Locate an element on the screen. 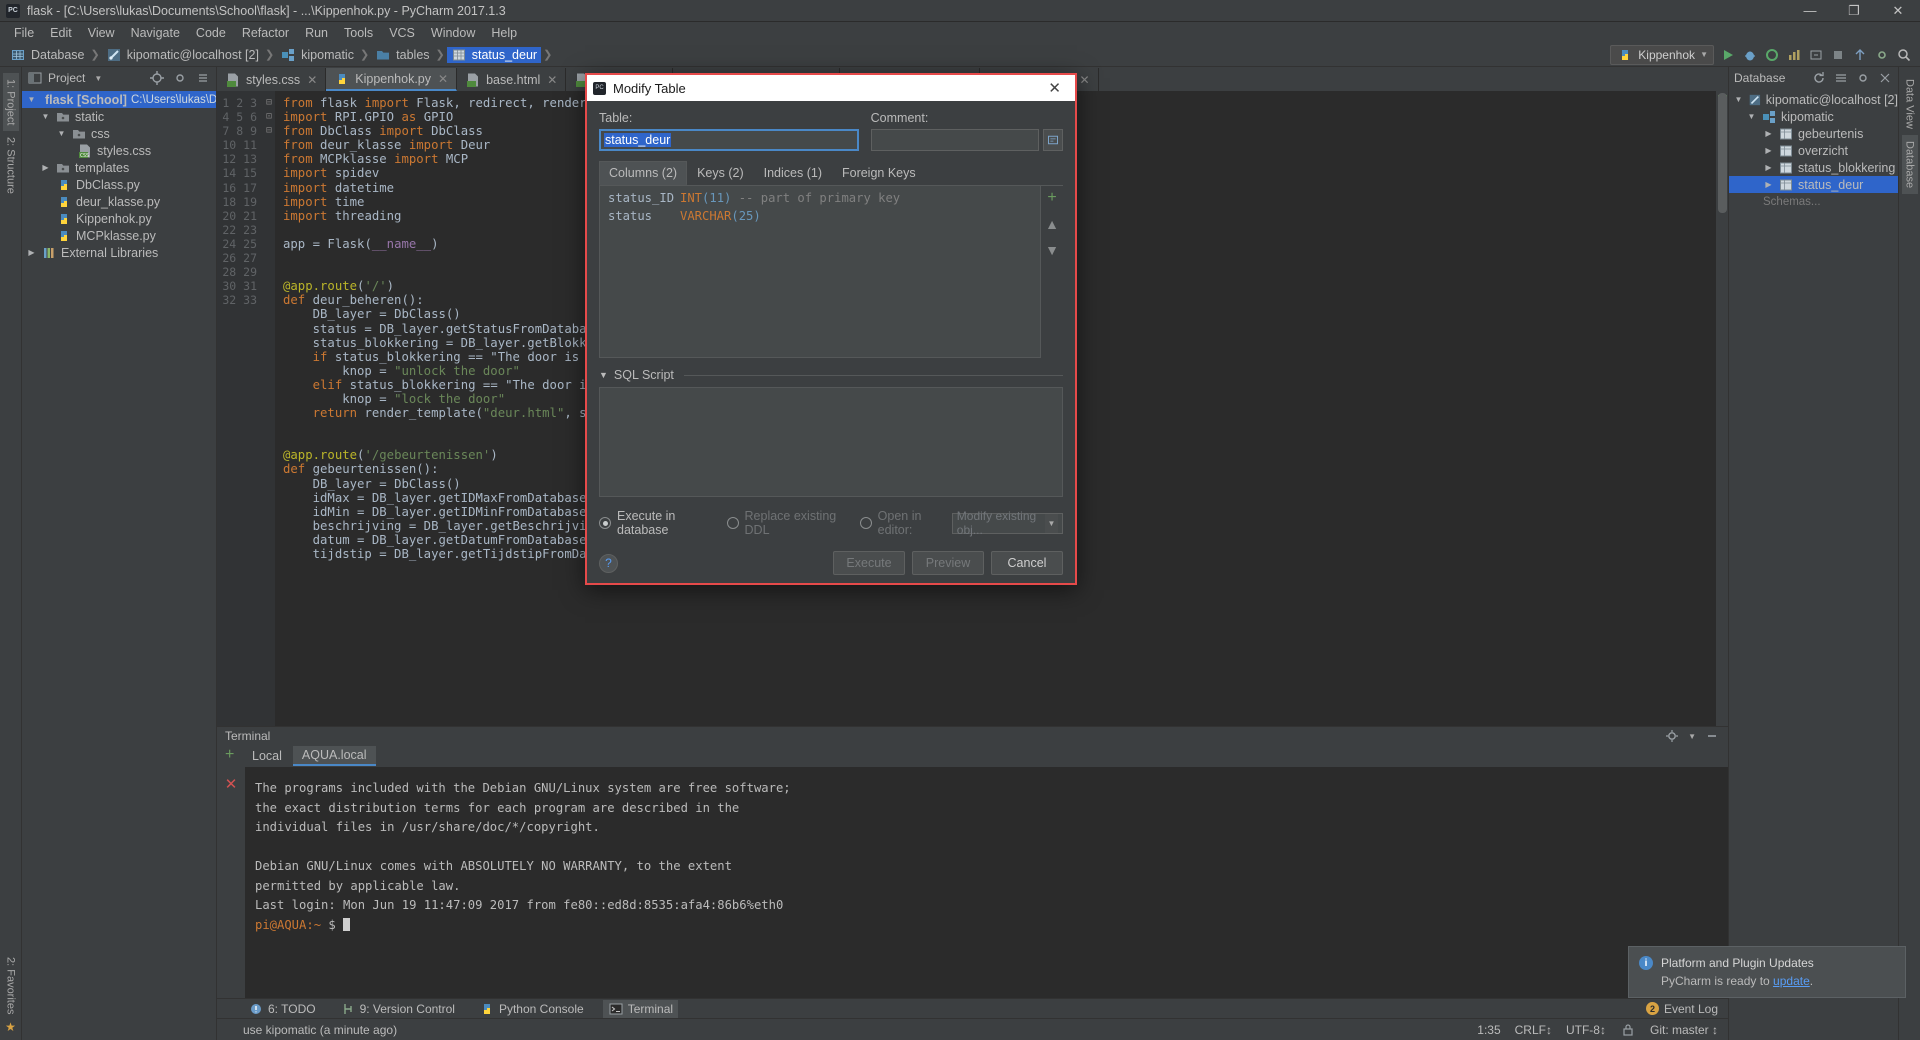  column-size: (11) is located at coordinates (717, 198).